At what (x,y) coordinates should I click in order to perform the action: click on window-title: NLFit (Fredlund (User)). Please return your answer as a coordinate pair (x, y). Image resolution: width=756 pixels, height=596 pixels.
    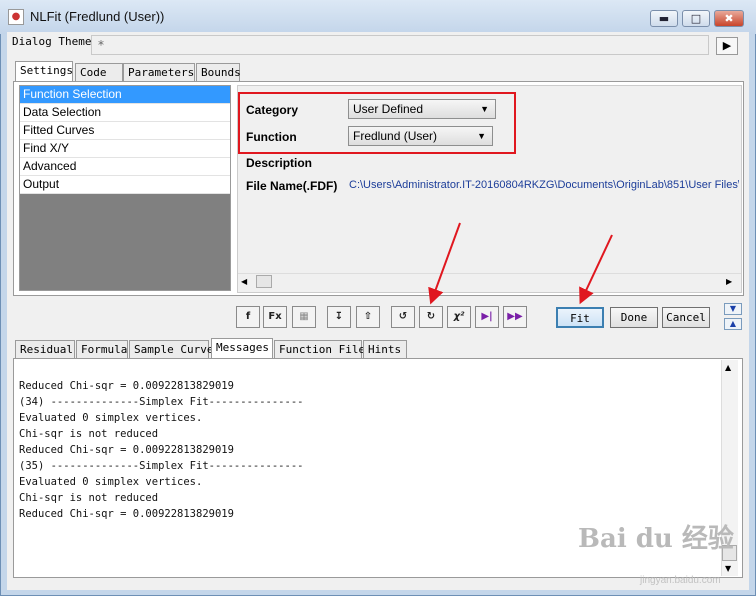
    Looking at the image, I should click on (97, 16).